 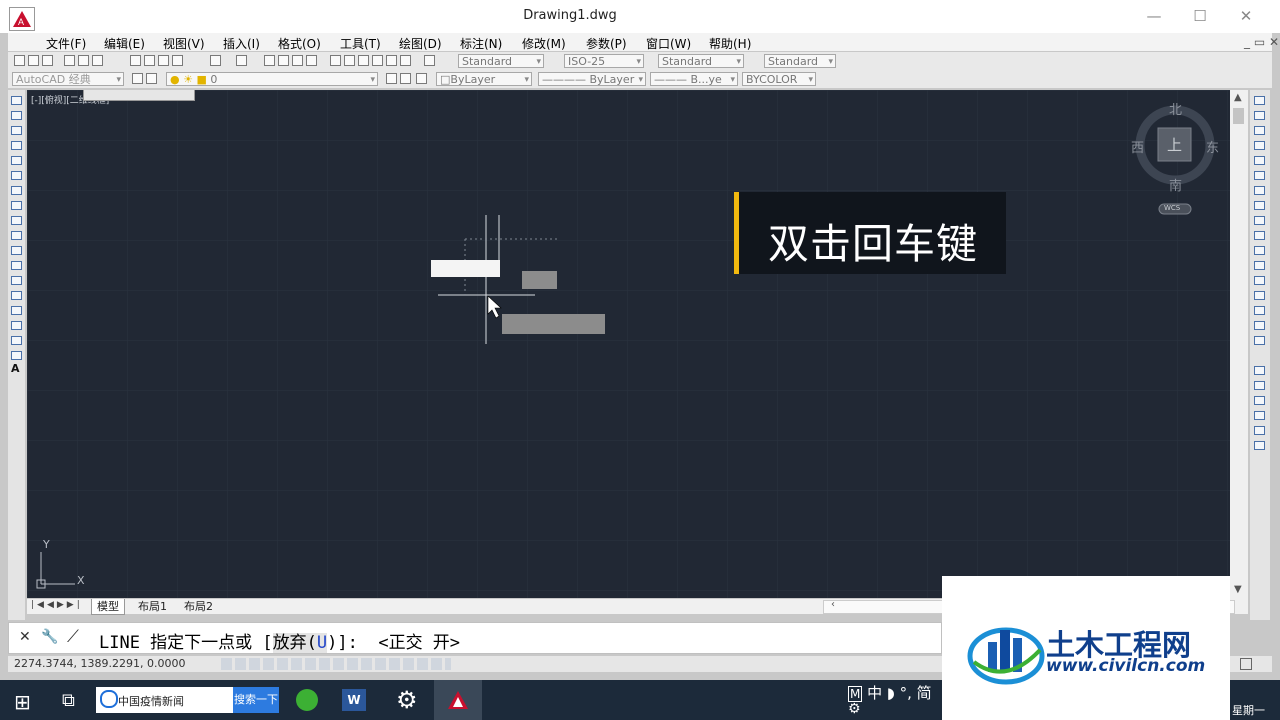 What do you see at coordinates (1154, 16) in the screenshot?
I see `minimize-button: —` at bounding box center [1154, 16].